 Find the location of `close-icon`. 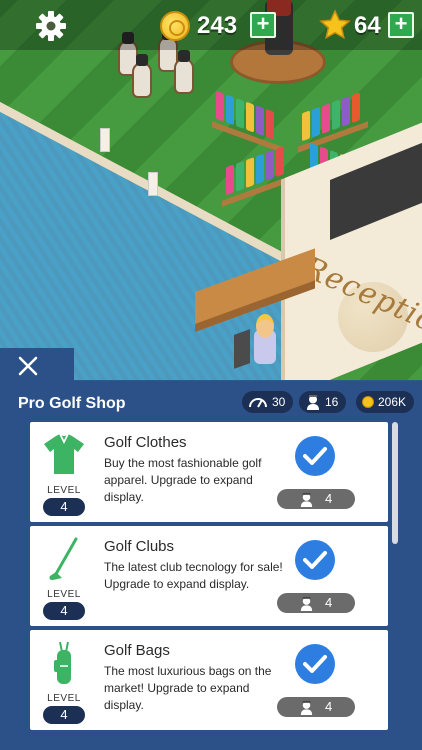

close-icon is located at coordinates (28, 366).